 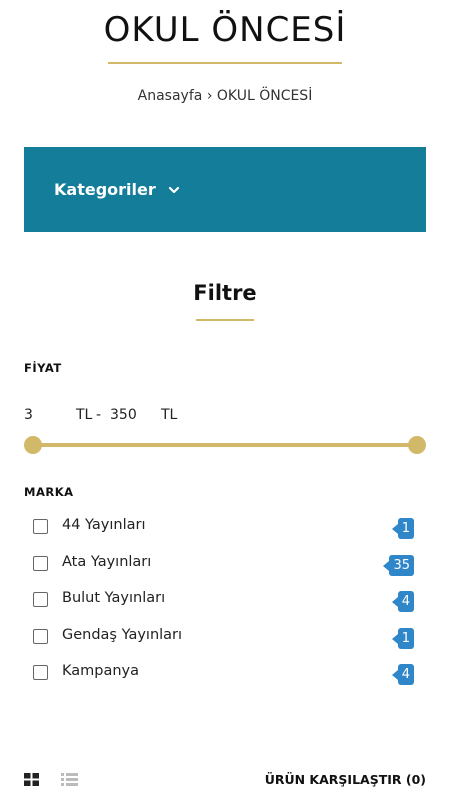 I want to click on brand-name: Gendaş Yayınları, so click(x=122, y=634).